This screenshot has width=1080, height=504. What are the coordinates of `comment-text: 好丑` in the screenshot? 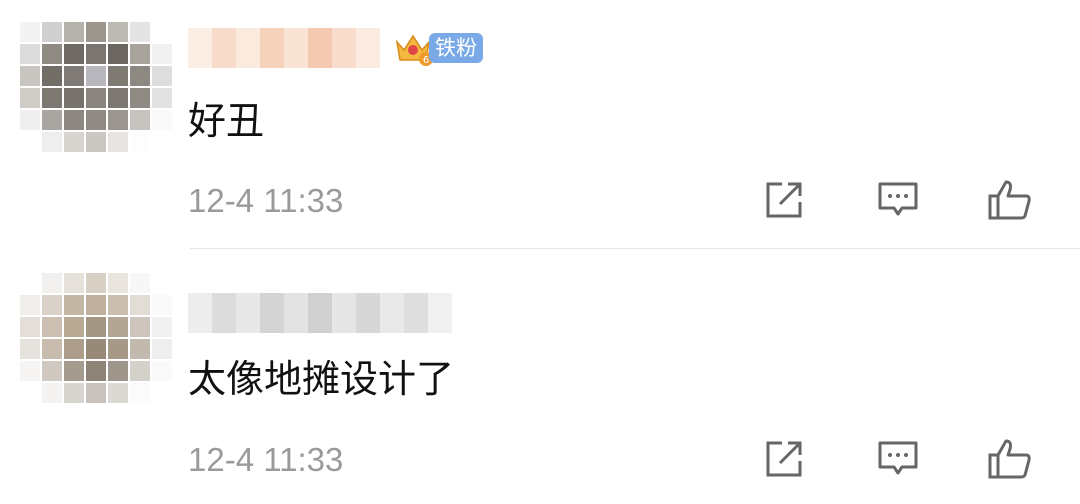 It's located at (226, 121).